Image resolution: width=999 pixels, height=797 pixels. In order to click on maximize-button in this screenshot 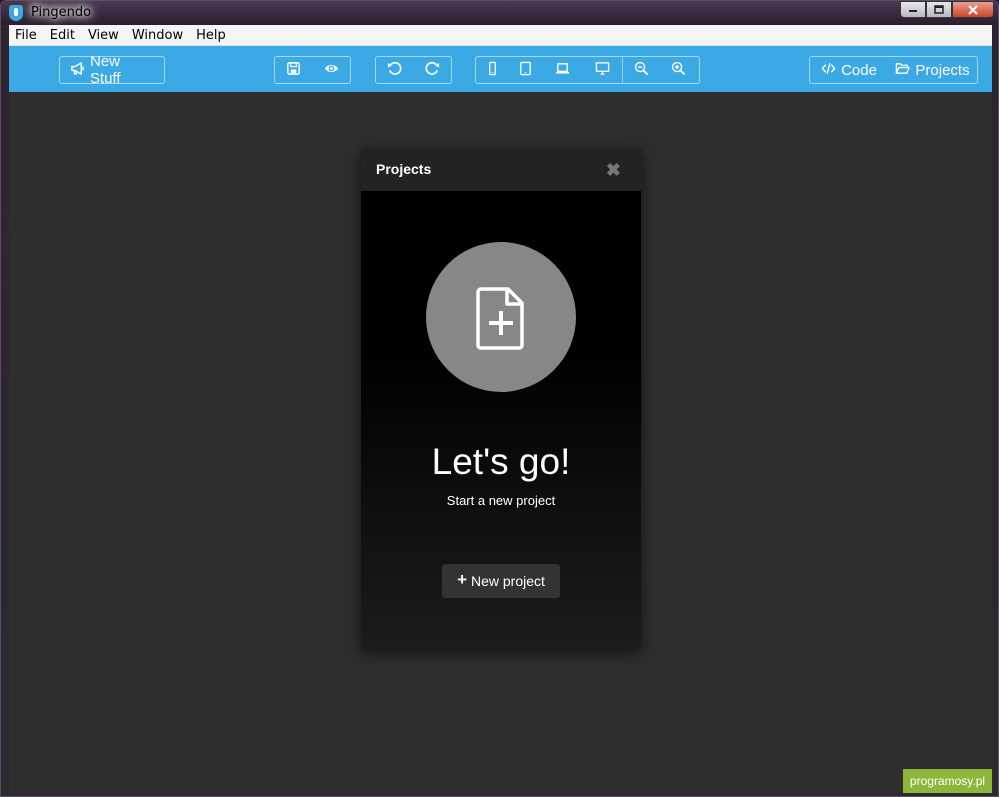, I will do `click(939, 9)`.